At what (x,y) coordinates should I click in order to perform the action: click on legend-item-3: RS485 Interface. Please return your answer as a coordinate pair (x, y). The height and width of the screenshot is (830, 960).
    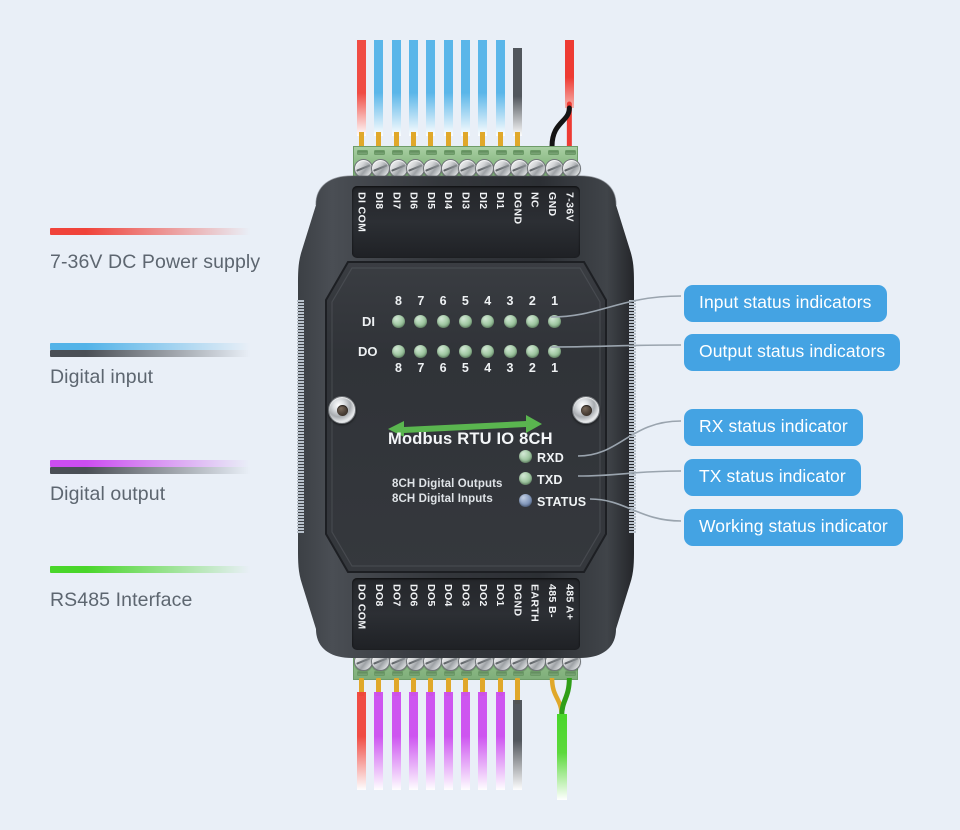
    Looking at the image, I should click on (175, 589).